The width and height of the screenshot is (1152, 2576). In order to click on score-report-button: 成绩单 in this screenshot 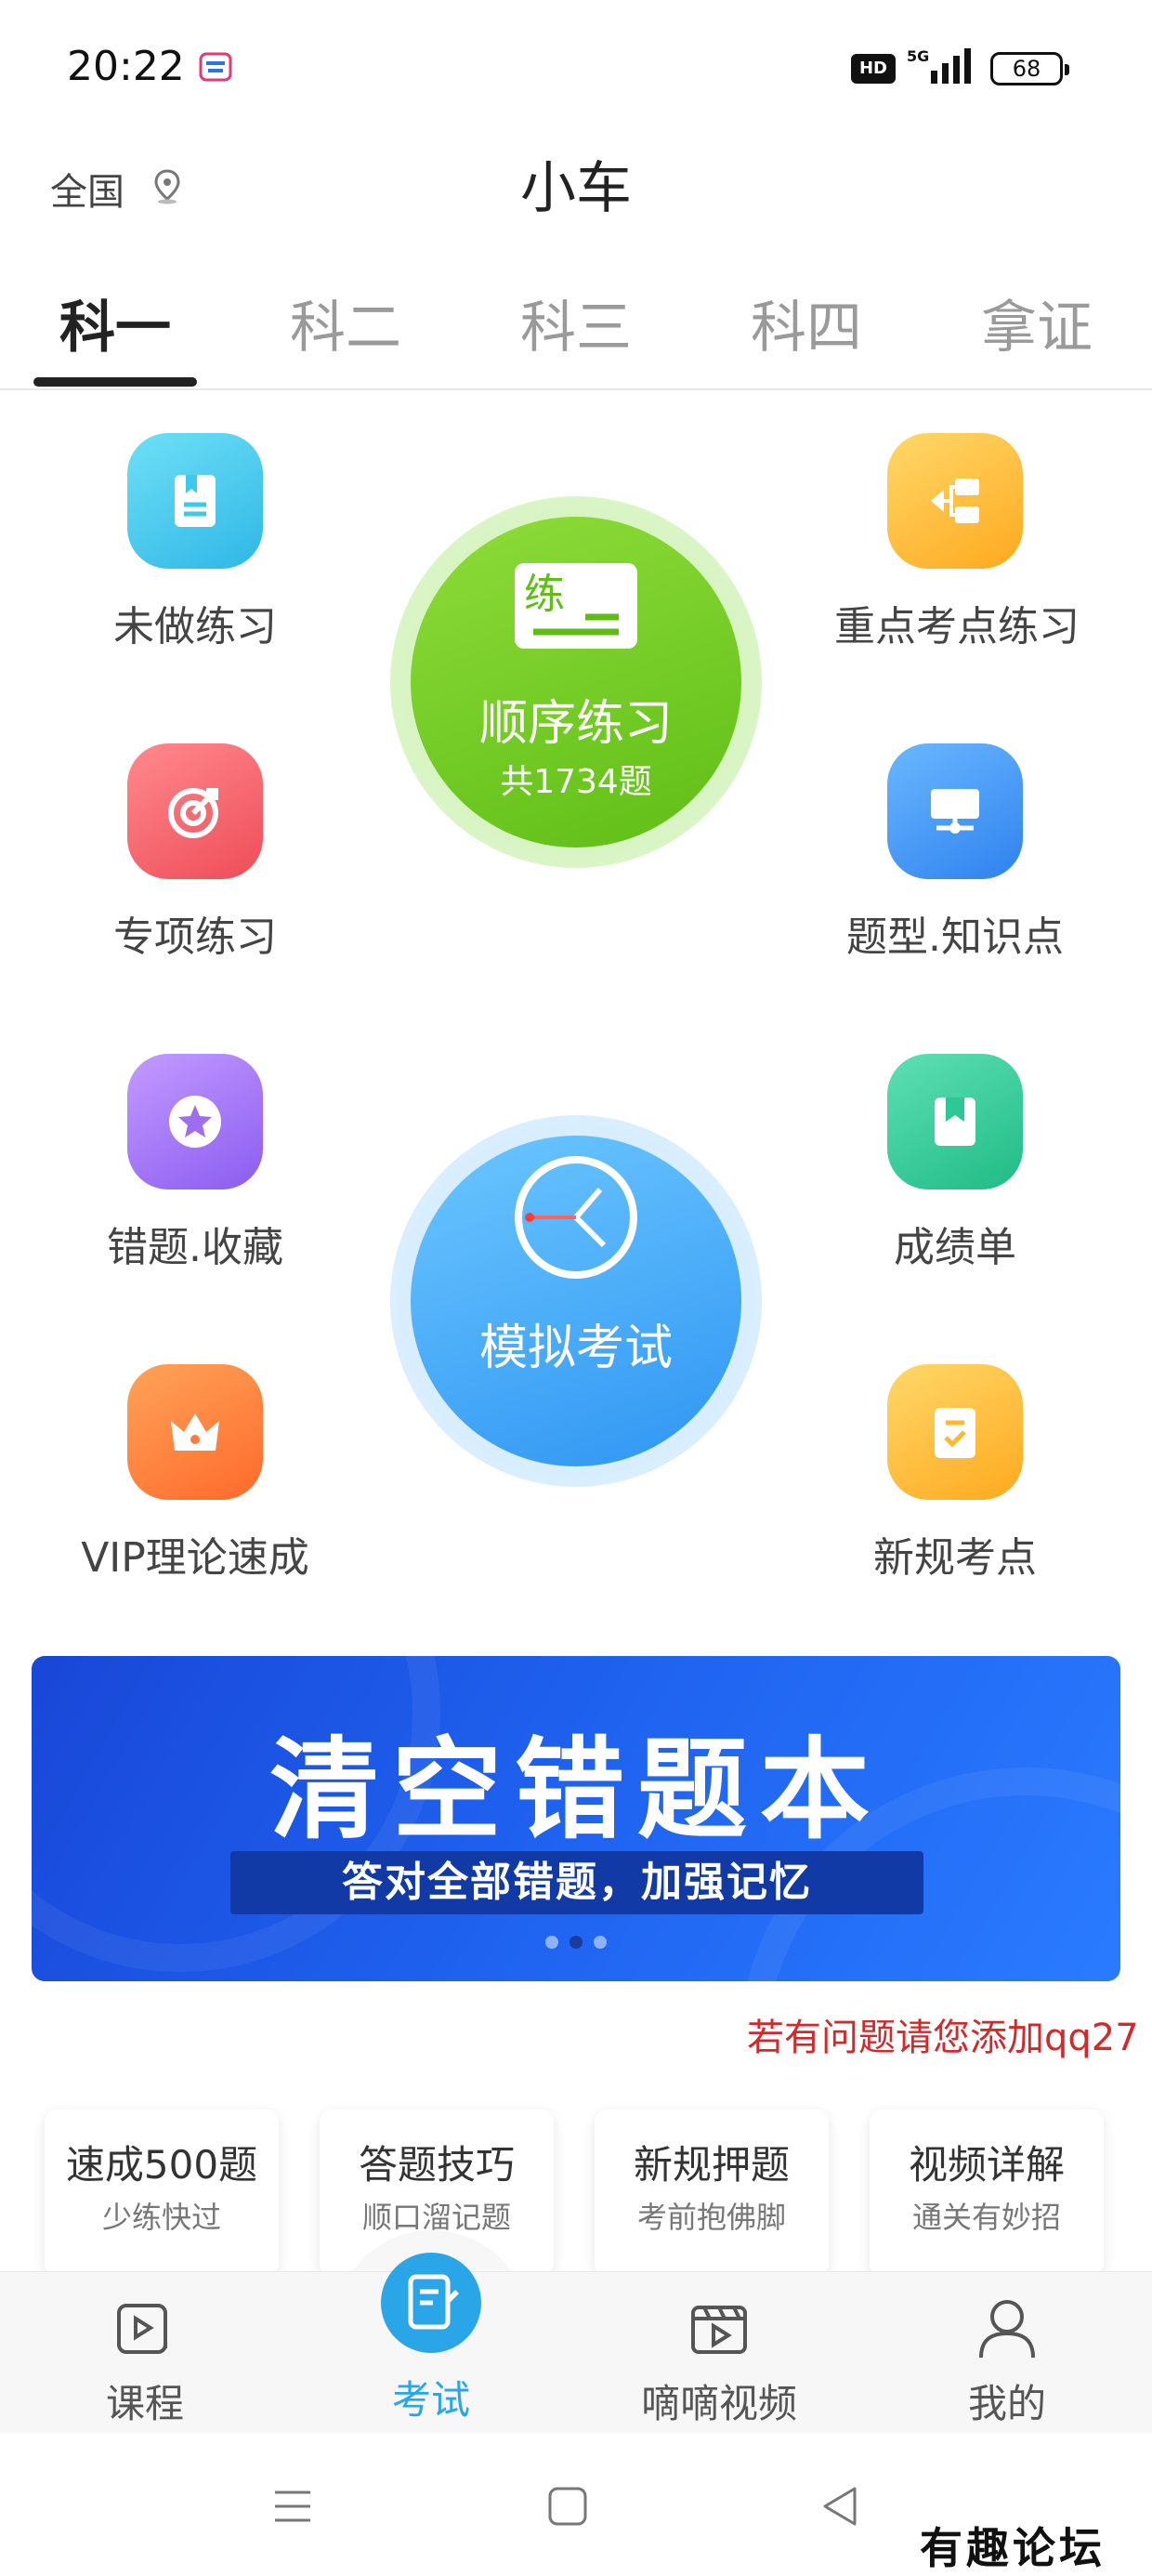, I will do `click(955, 1163)`.